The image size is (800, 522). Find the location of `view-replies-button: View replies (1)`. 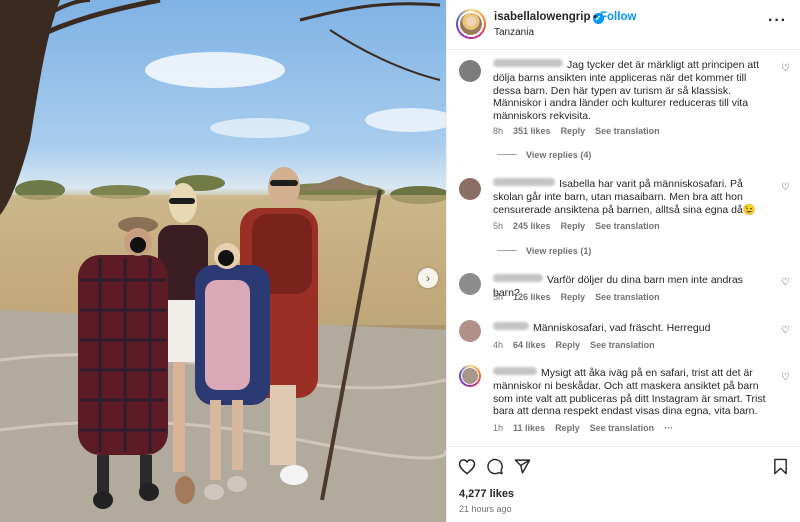

view-replies-button: View replies (1) is located at coordinates (544, 251).